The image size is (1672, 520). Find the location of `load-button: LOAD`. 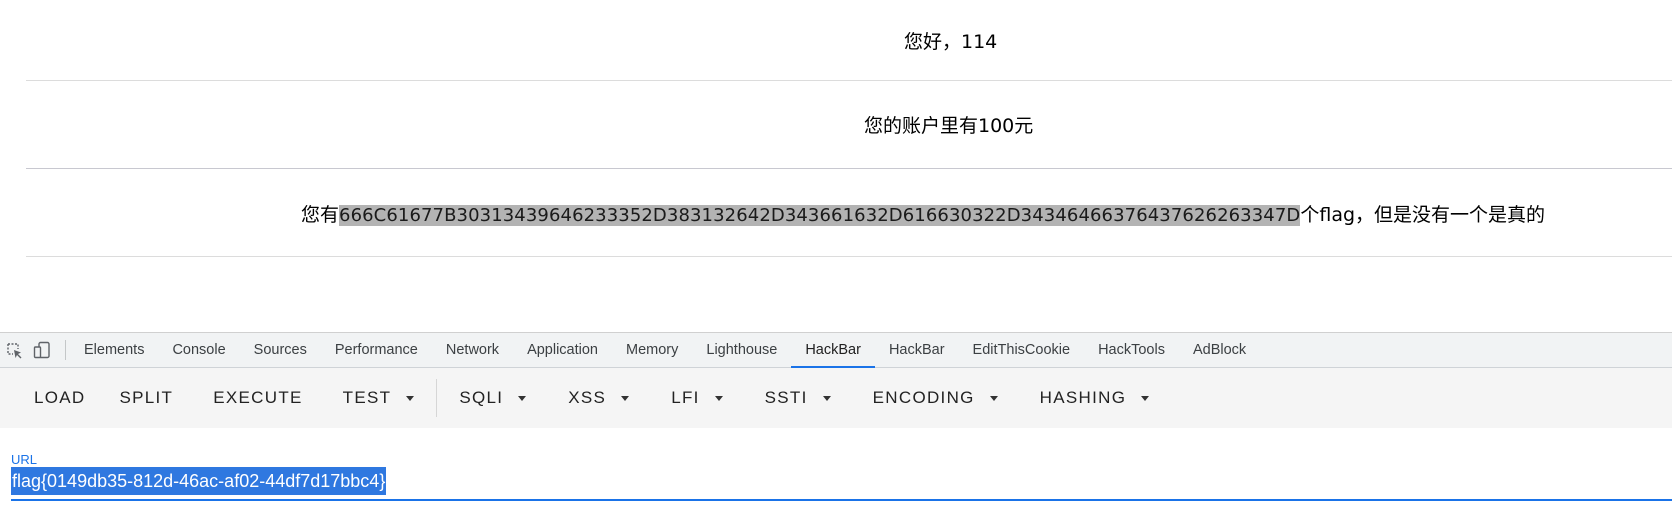

load-button: LOAD is located at coordinates (60, 398).